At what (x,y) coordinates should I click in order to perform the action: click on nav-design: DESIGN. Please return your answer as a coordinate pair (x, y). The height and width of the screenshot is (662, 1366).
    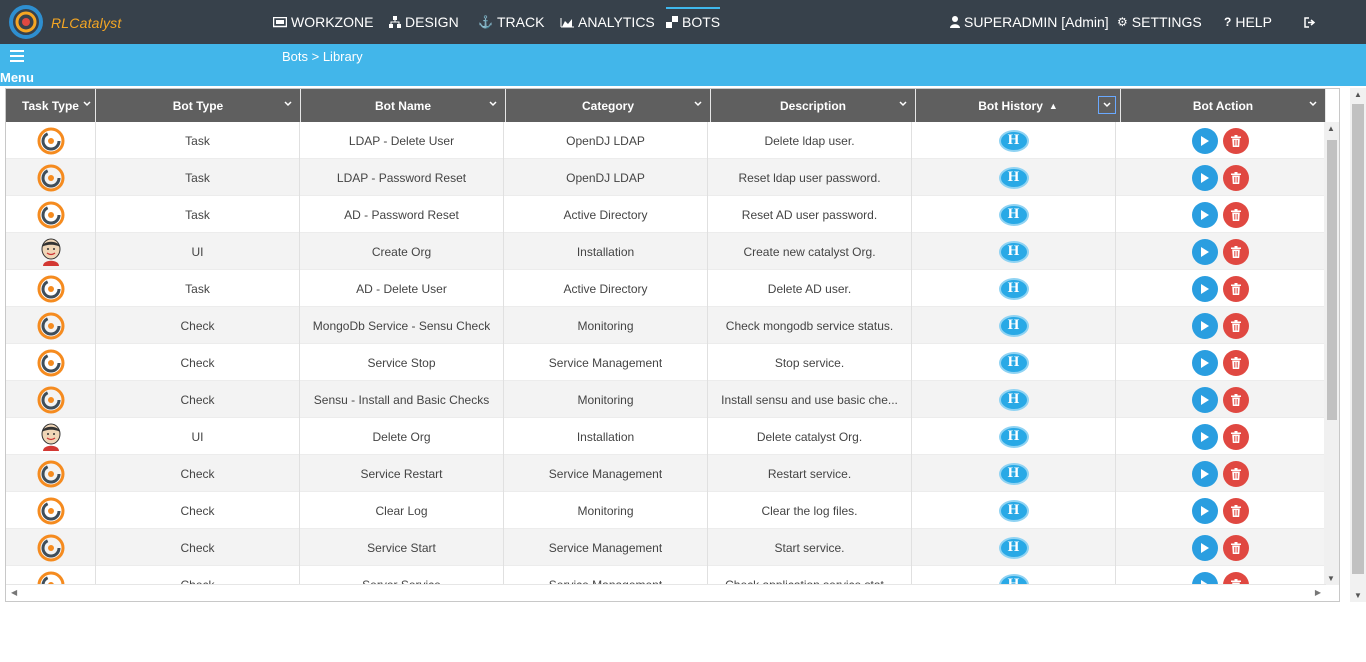
    Looking at the image, I should click on (424, 22).